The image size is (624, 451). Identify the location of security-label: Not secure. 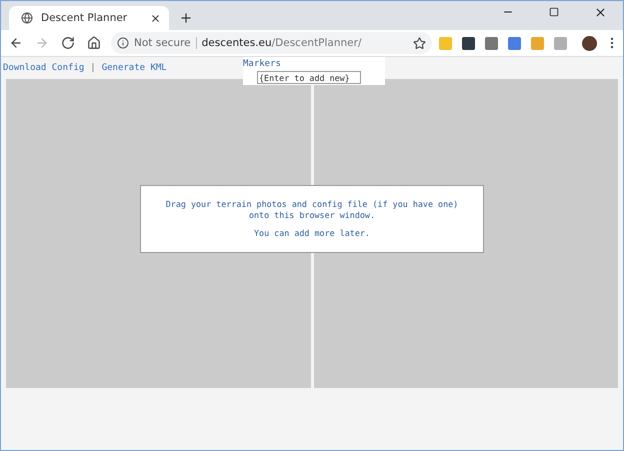
(165, 43).